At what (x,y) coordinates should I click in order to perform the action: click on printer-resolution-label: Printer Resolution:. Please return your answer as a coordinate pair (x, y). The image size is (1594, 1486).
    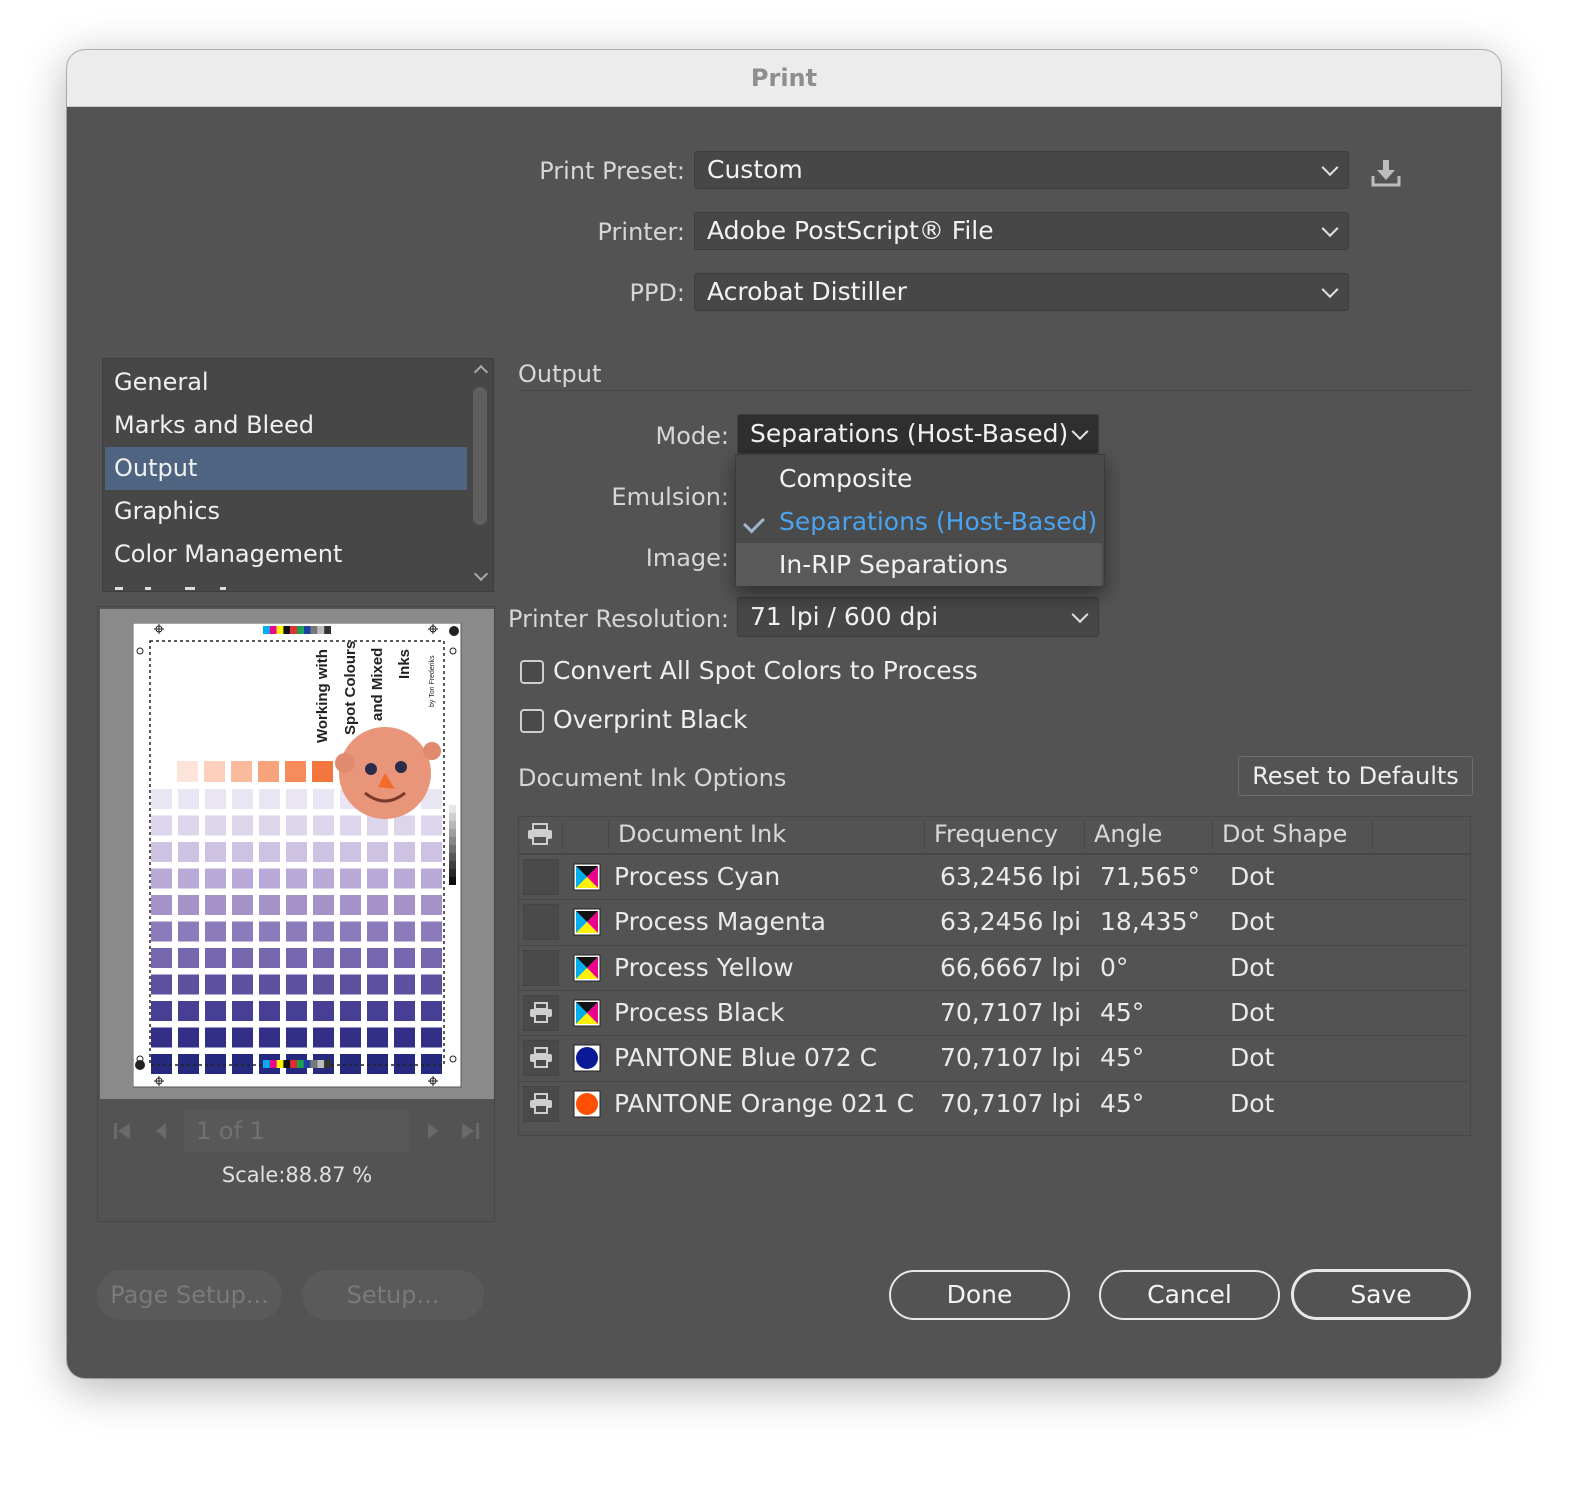
    Looking at the image, I should click on (618, 619).